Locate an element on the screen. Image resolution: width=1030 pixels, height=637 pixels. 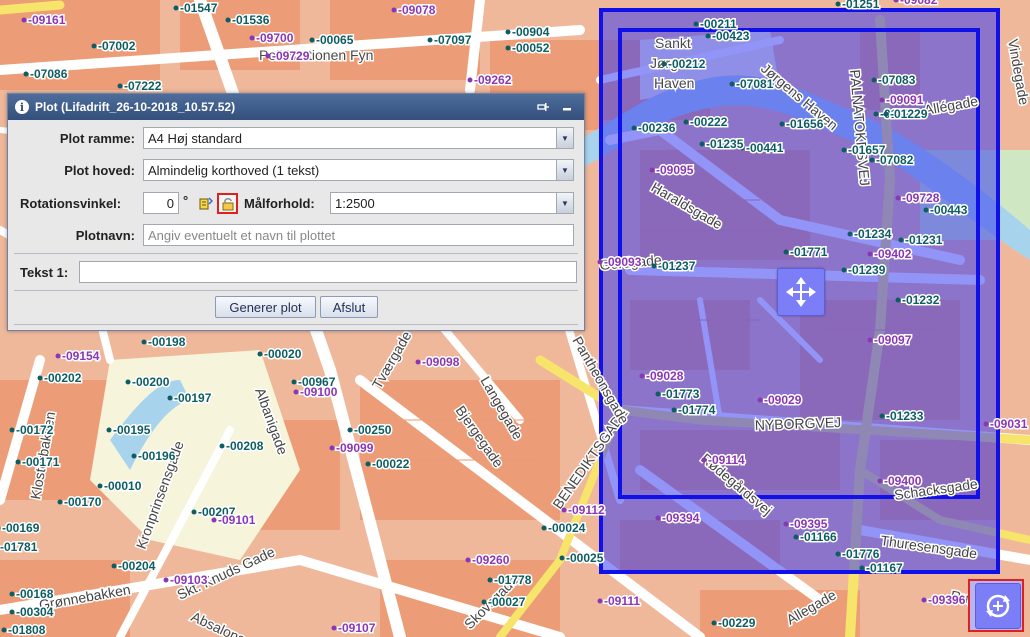
pin-icon is located at coordinates (543, 107).